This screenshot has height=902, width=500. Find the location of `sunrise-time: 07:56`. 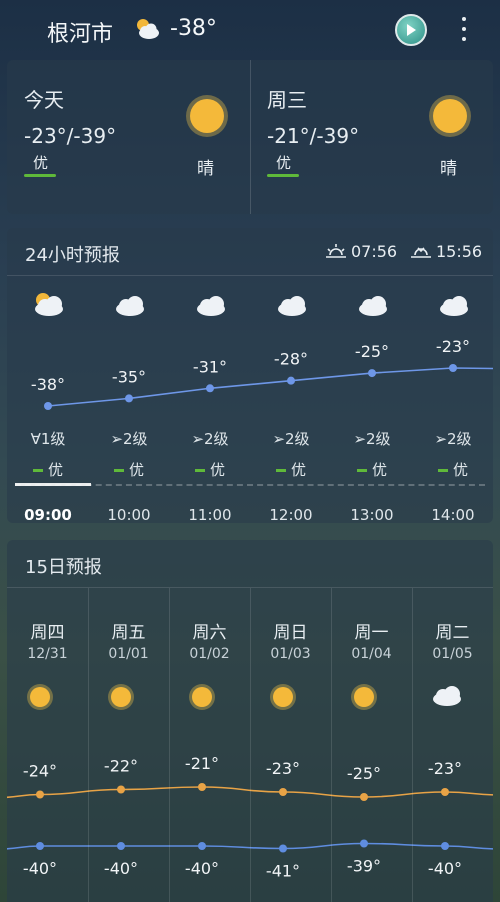

sunrise-time: 07:56 is located at coordinates (361, 251).